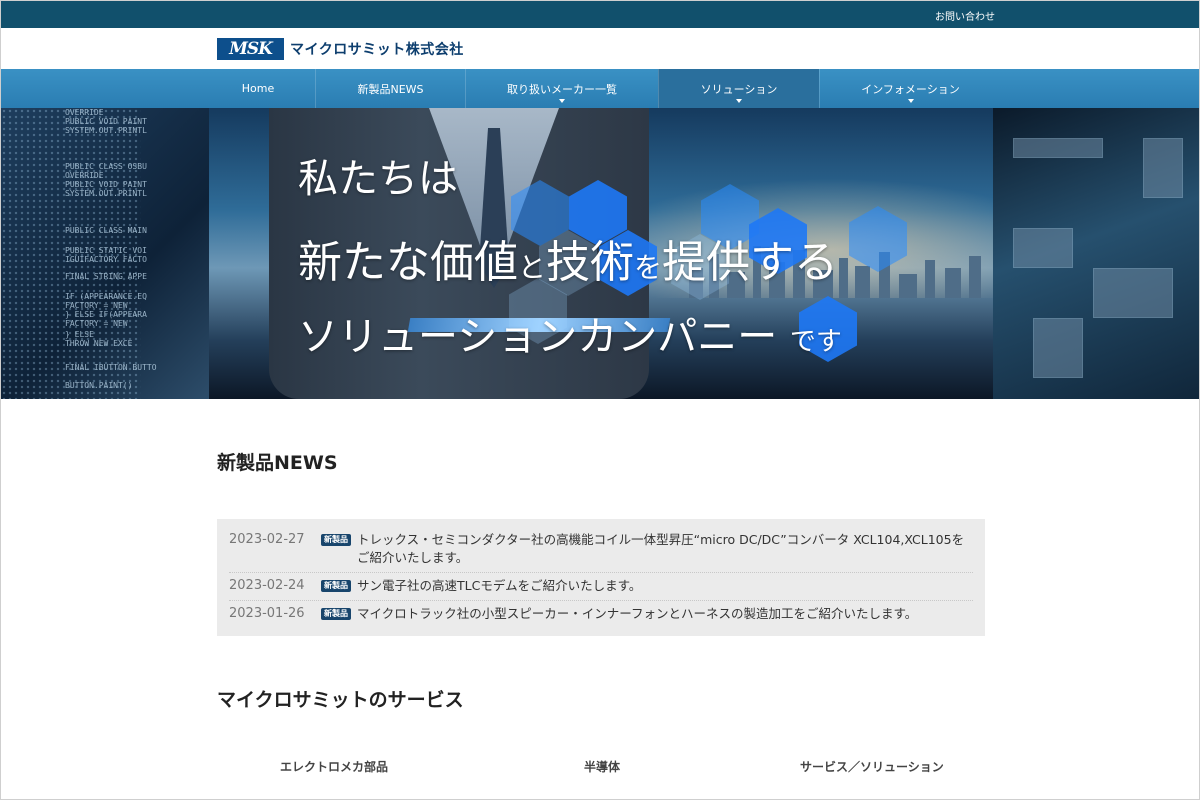  I want to click on nav-item-label: Home, so click(258, 88).